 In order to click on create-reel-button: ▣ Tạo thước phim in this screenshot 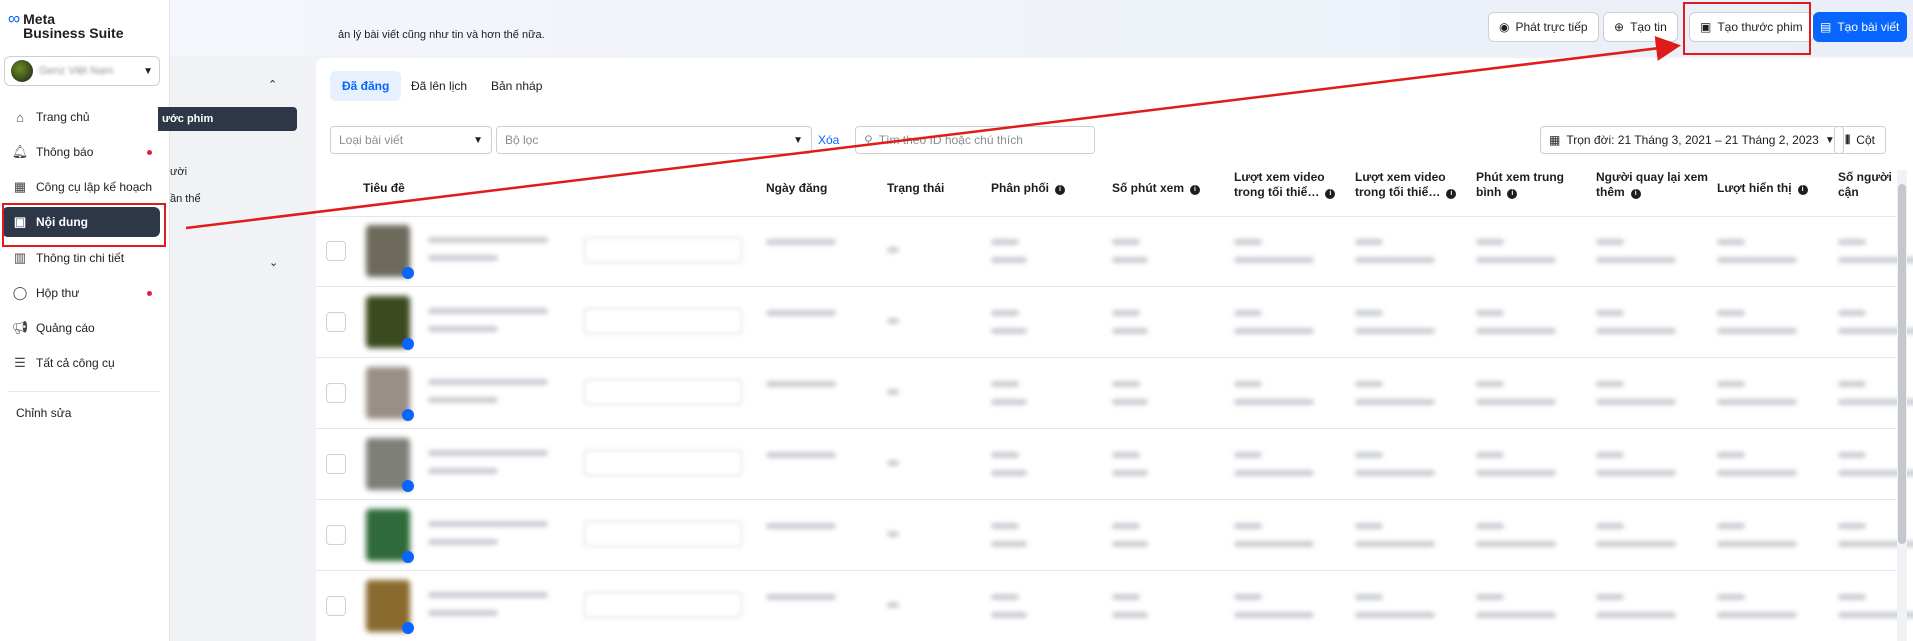, I will do `click(1751, 27)`.